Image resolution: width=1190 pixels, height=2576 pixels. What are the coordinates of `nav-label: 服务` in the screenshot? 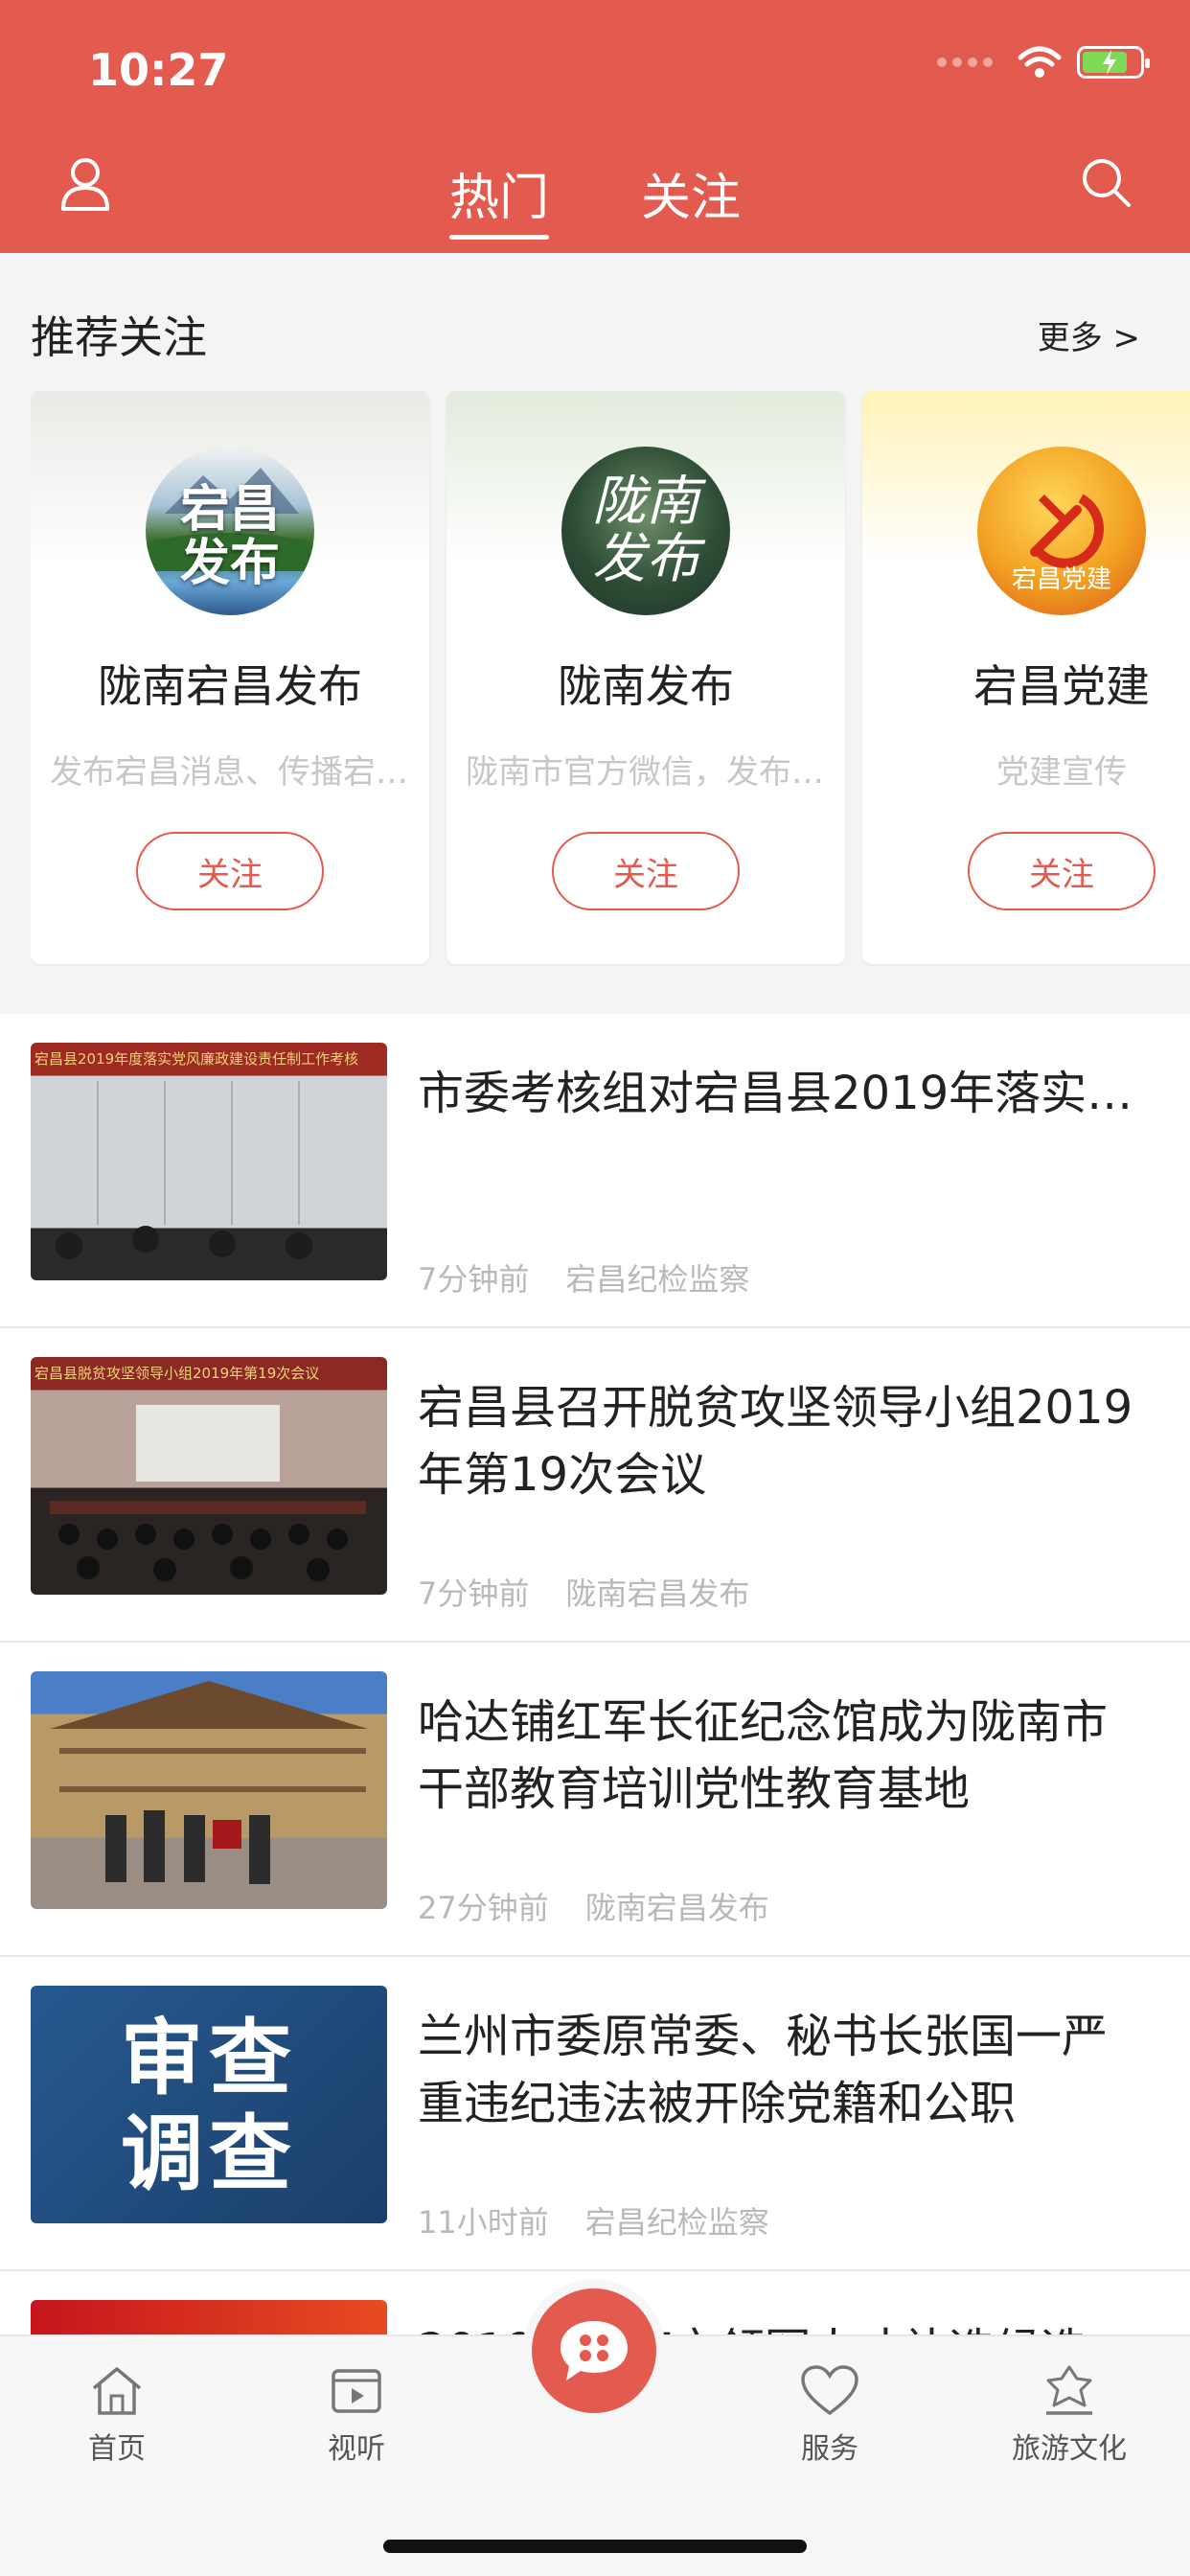 It's located at (829, 2449).